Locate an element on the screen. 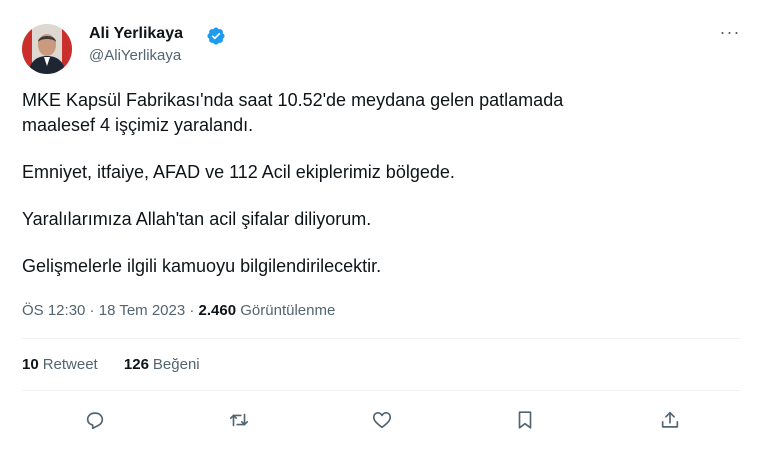 Image resolution: width=760 pixels, height=450 pixels. retweets-label: Retweet is located at coordinates (70, 364).